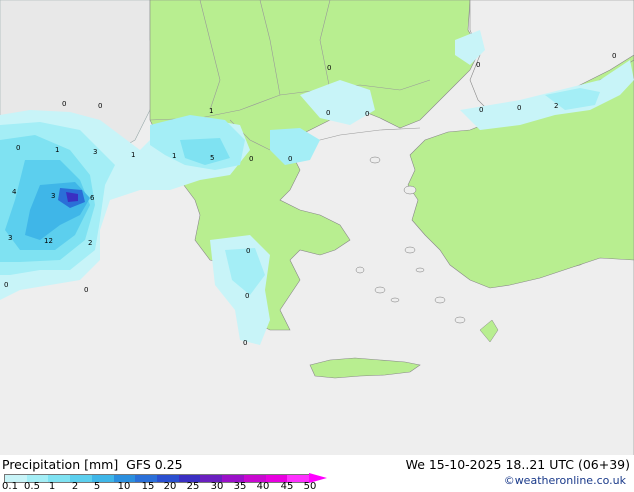  What do you see at coordinates (217, 486) in the screenshot?
I see `legend-label: 30` at bounding box center [217, 486].